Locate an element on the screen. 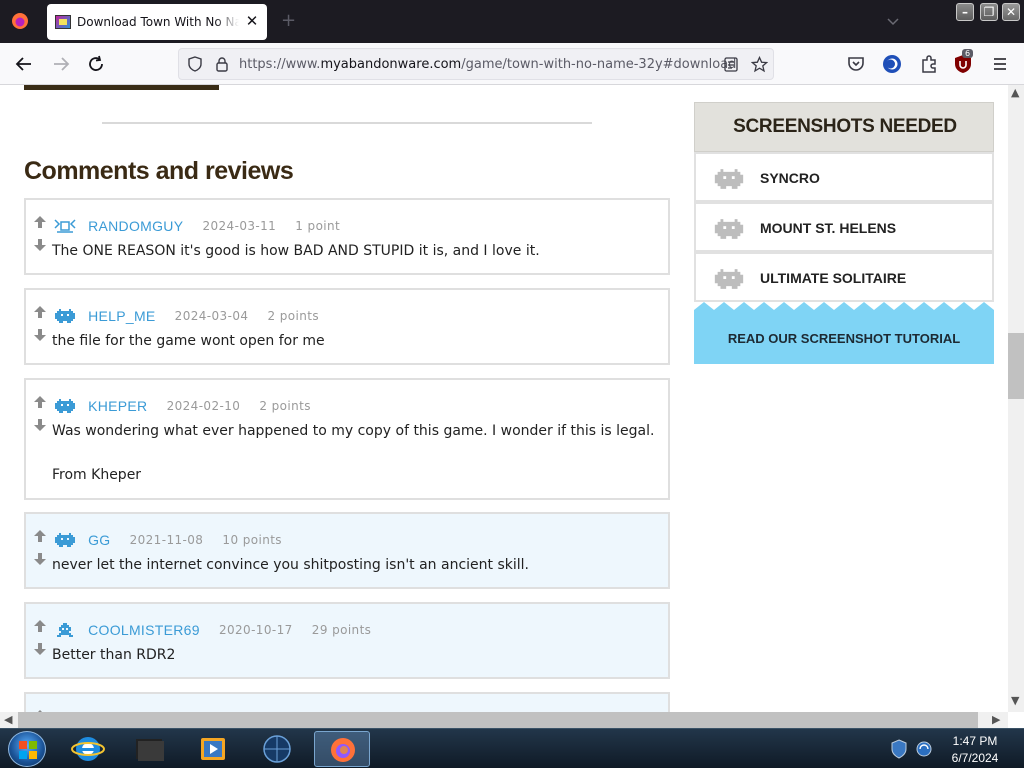 The width and height of the screenshot is (1024, 768). vertical-scrollbar-thumb is located at coordinates (1016, 366).